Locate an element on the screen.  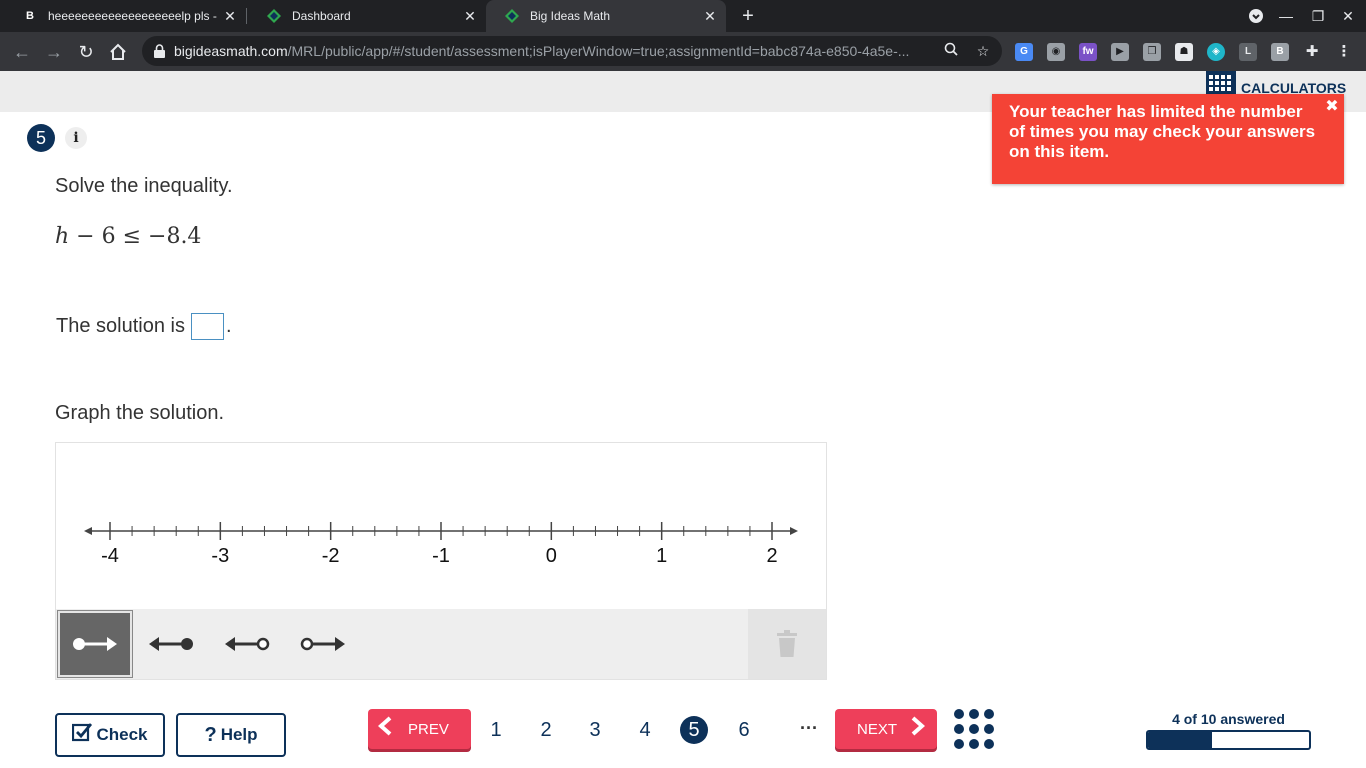
browser-tab: B heeeeeeeeeeeeeeeeeeelp pls - Bra ✕ is located at coordinates (125, 16).